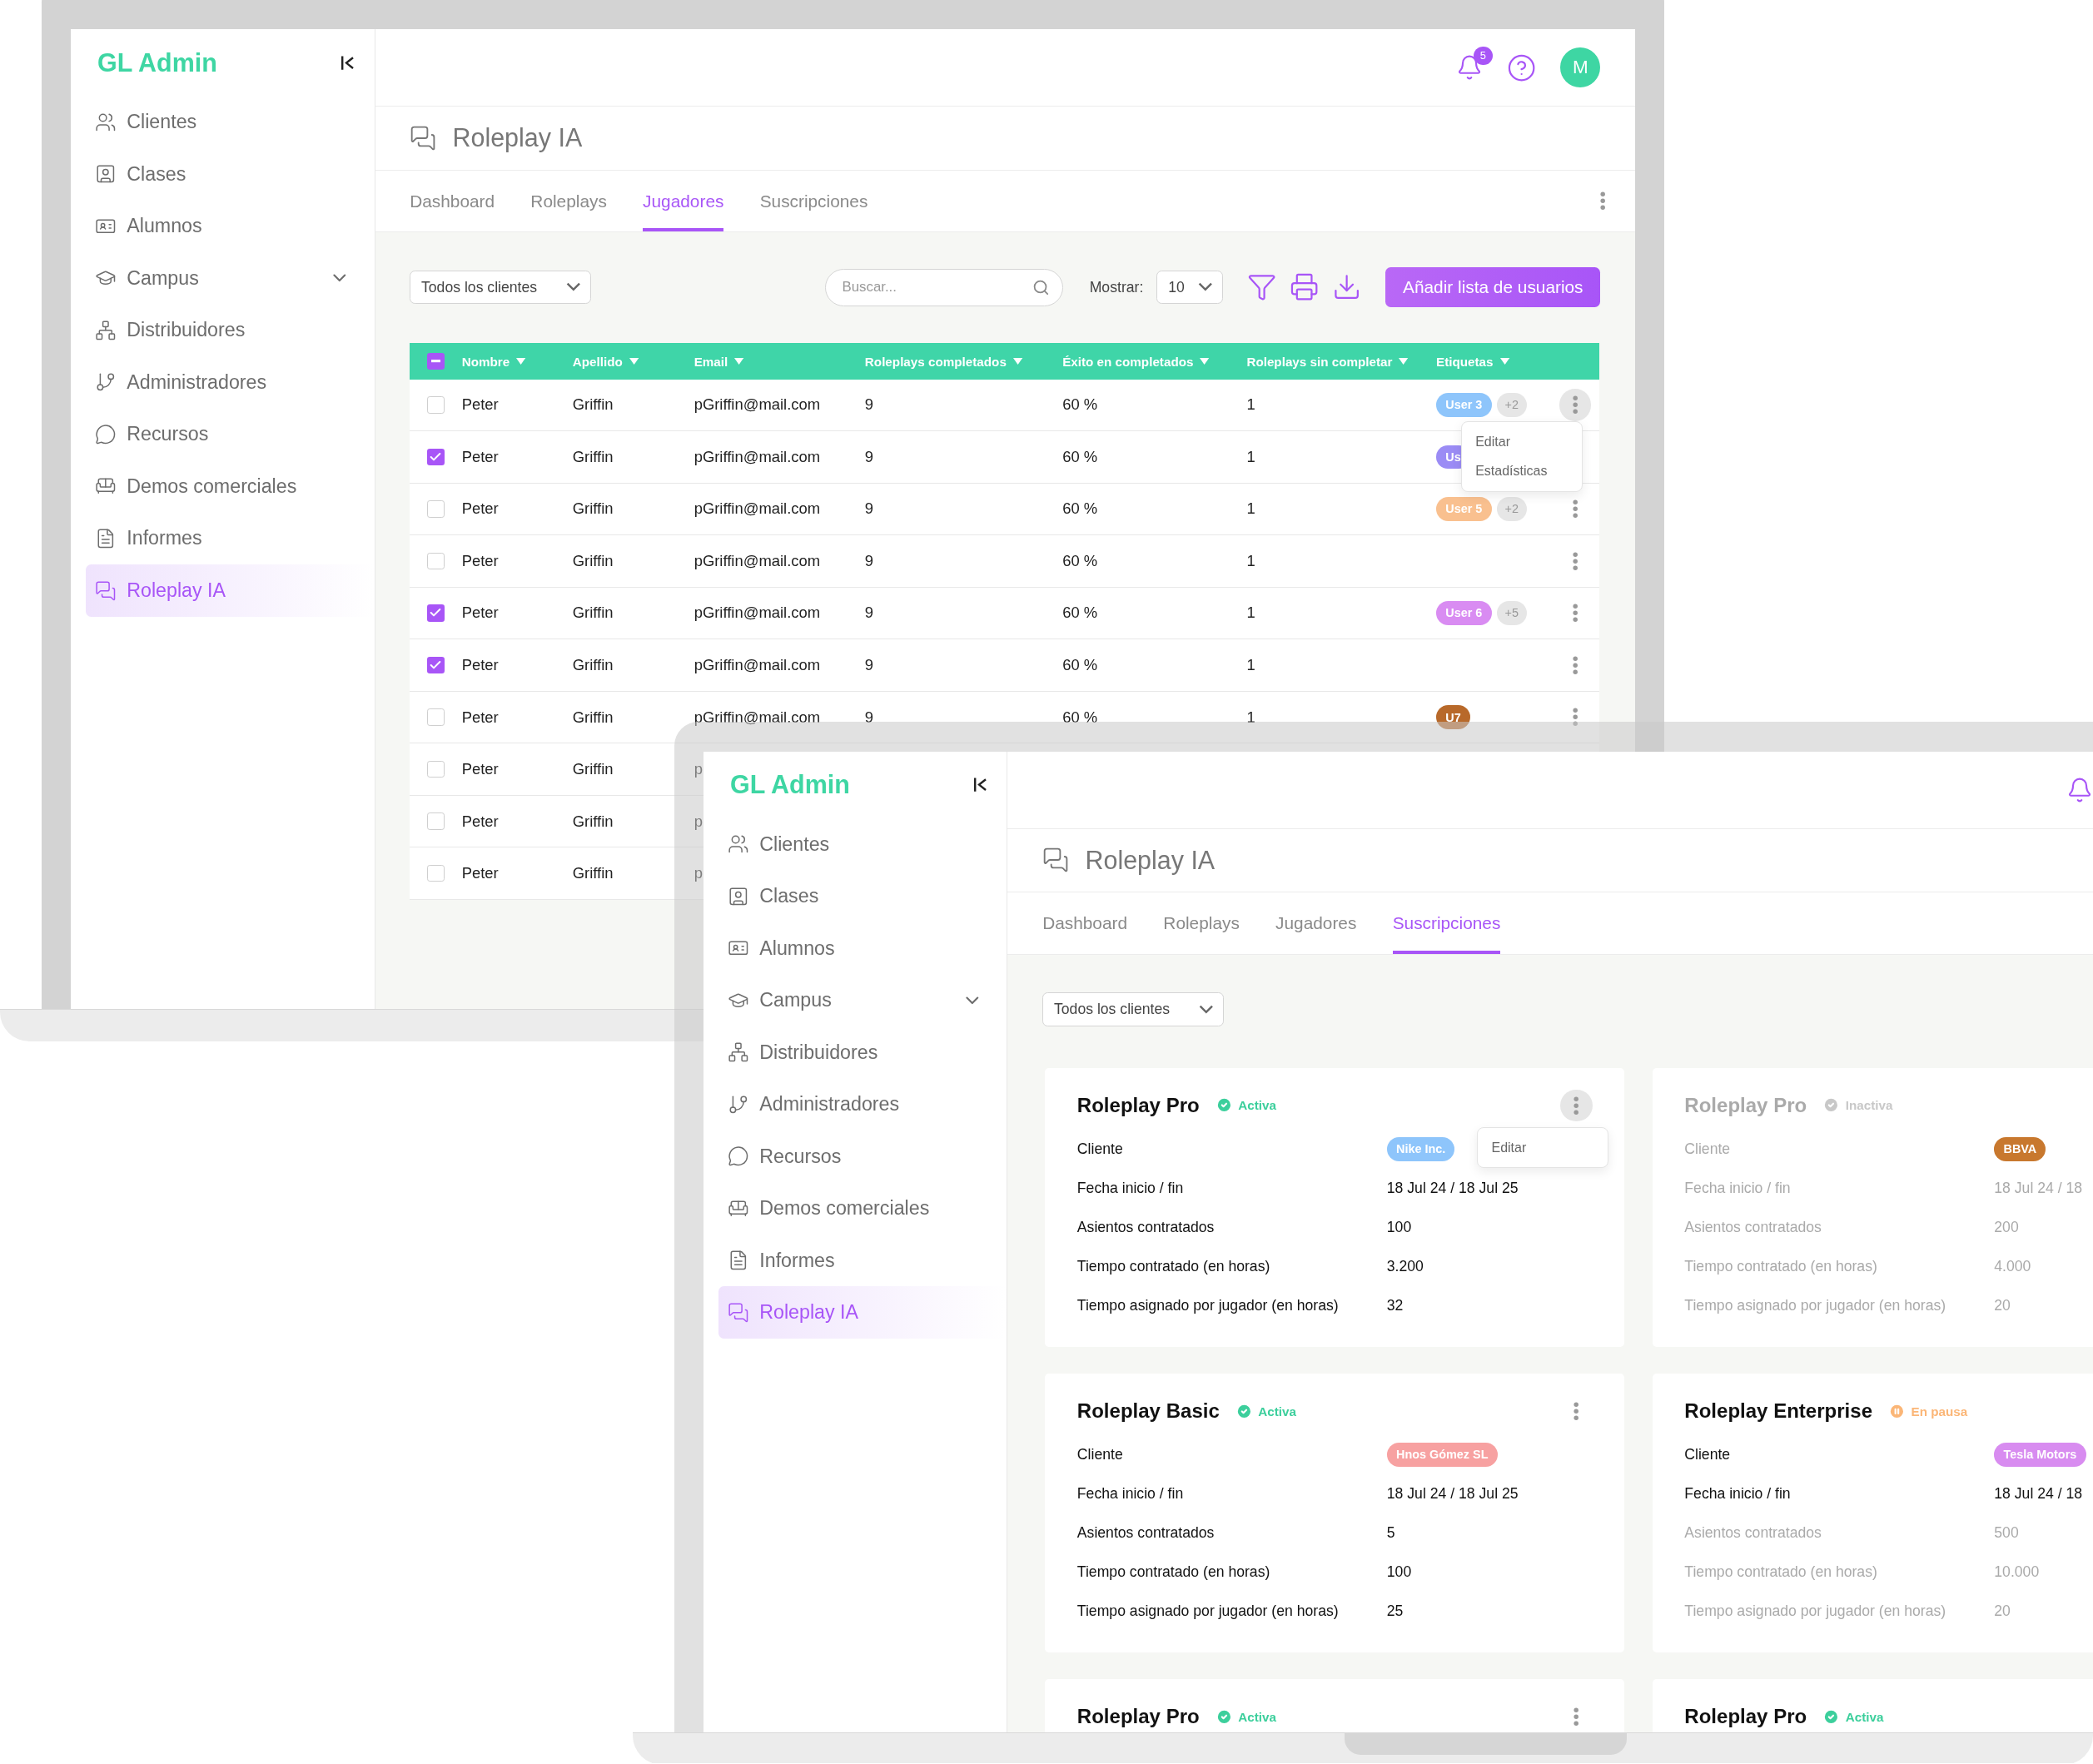  Describe the element at coordinates (1778, 1411) in the screenshot. I see `card-title: Roleplay Enterprise` at that location.